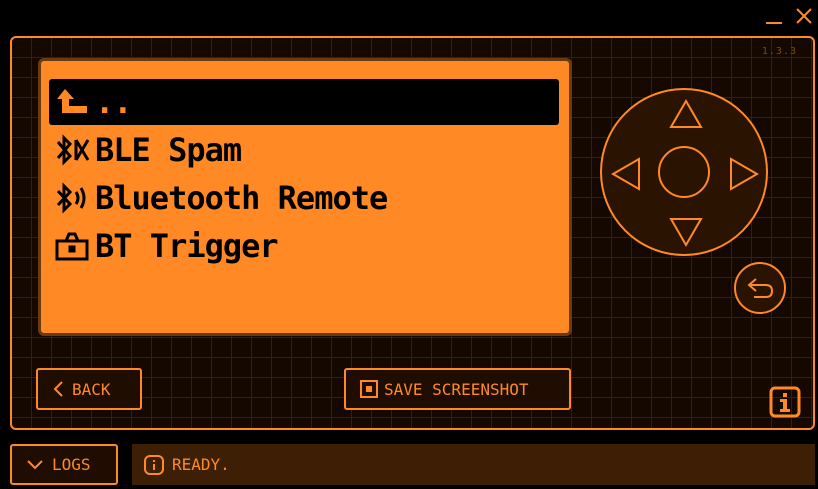 Image resolution: width=818 pixels, height=489 pixels. I want to click on minimize-icon, so click(774, 16).